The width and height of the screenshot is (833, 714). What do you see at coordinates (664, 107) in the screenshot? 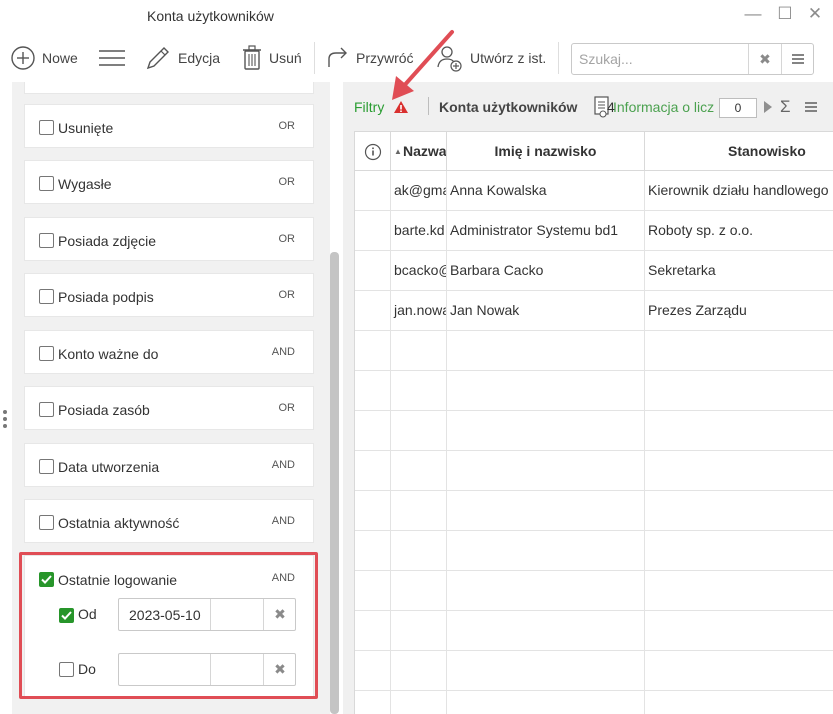
I see `pager-info-text: Informacja o licz` at bounding box center [664, 107].